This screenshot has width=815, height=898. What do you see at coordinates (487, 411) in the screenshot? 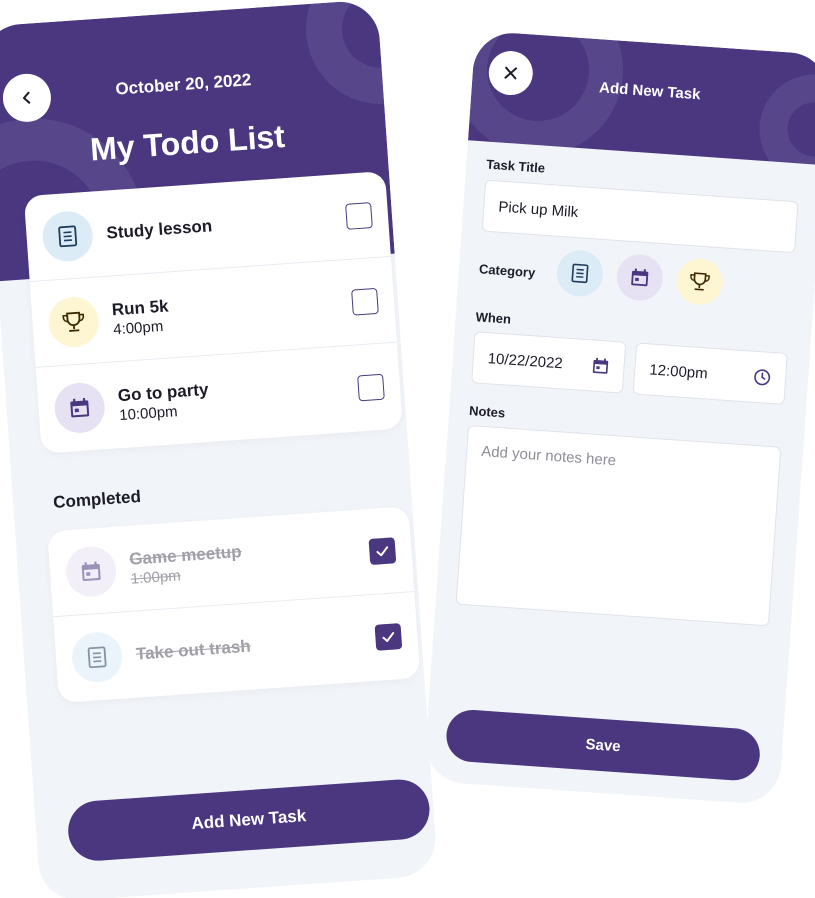
I see `notes-label: Notes` at bounding box center [487, 411].